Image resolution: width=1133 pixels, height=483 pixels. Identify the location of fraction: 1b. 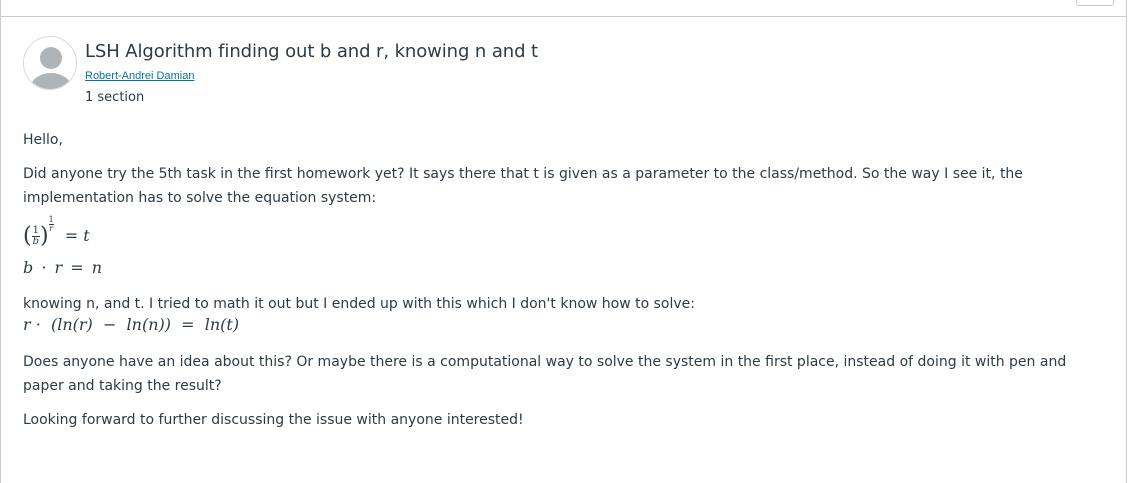
(35, 236).